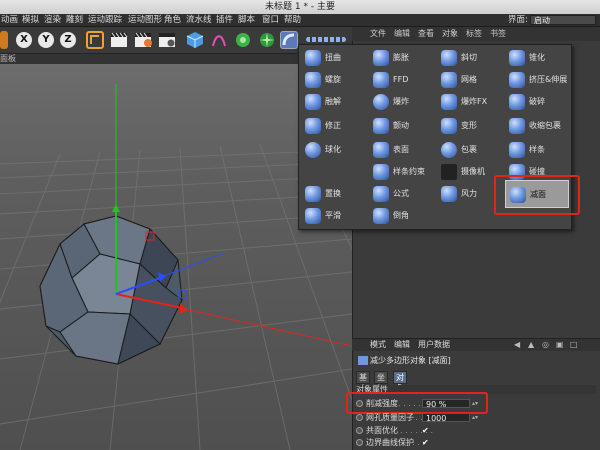  I want to click on tab-object: 对象, so click(400, 382).